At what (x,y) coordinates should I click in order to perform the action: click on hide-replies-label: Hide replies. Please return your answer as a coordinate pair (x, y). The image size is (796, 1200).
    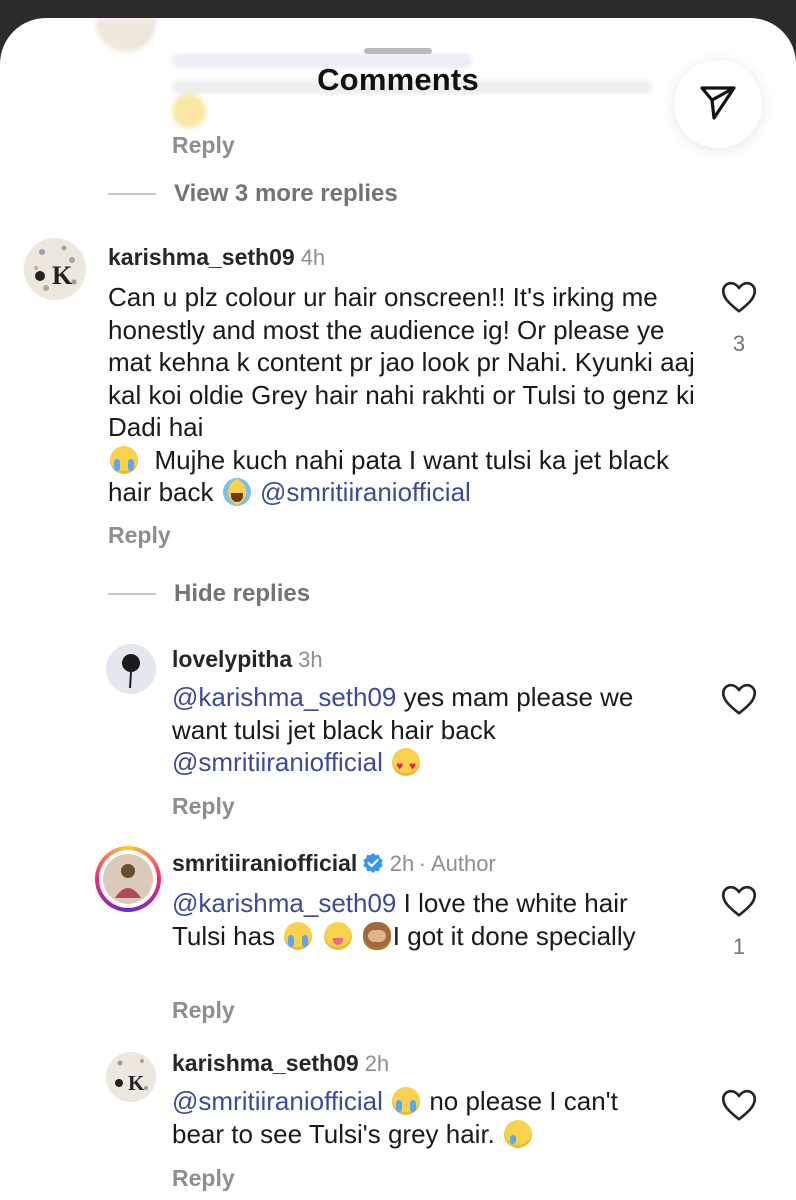
    Looking at the image, I should click on (242, 593).